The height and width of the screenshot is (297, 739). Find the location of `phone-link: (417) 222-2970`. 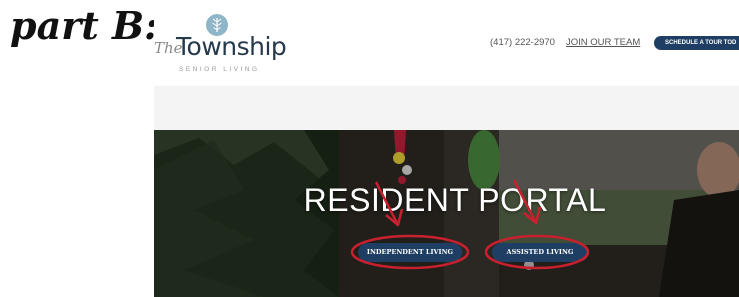

phone-link: (417) 222-2970 is located at coordinates (522, 42).